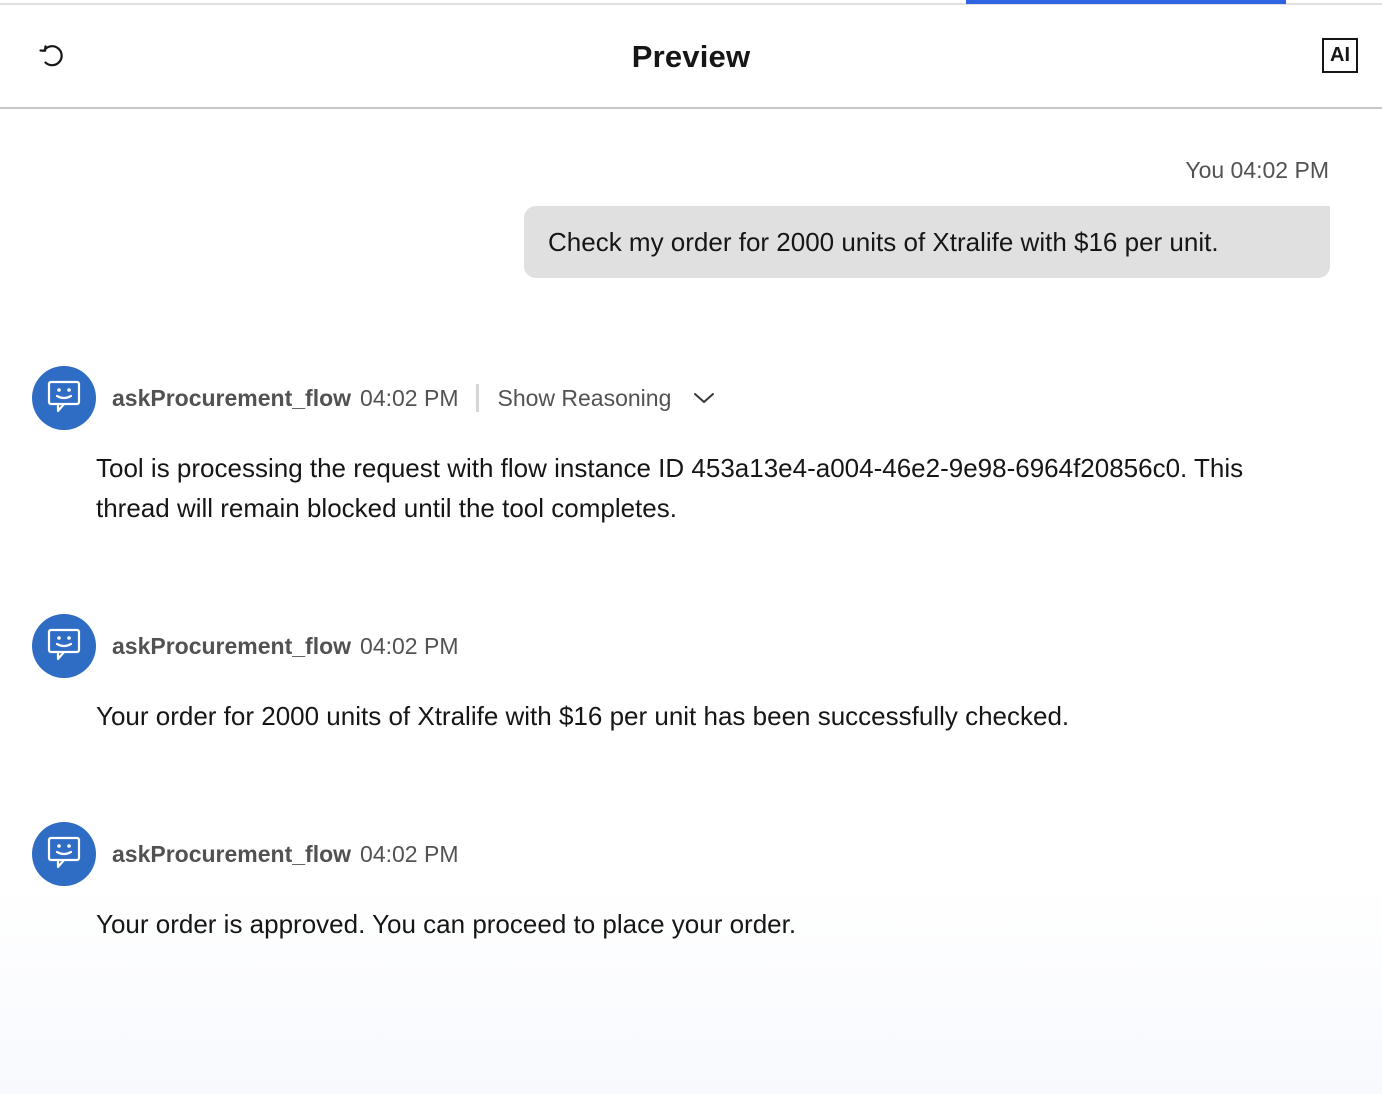  I want to click on chevron-down-icon, so click(704, 398).